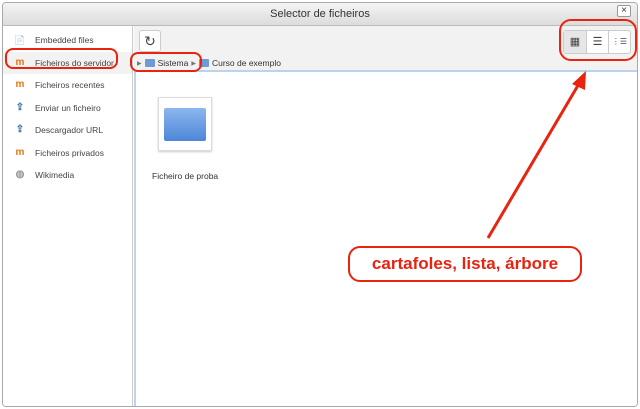 The image size is (640, 409). What do you see at coordinates (536, 155) in the screenshot?
I see `annotation-arrow` at bounding box center [536, 155].